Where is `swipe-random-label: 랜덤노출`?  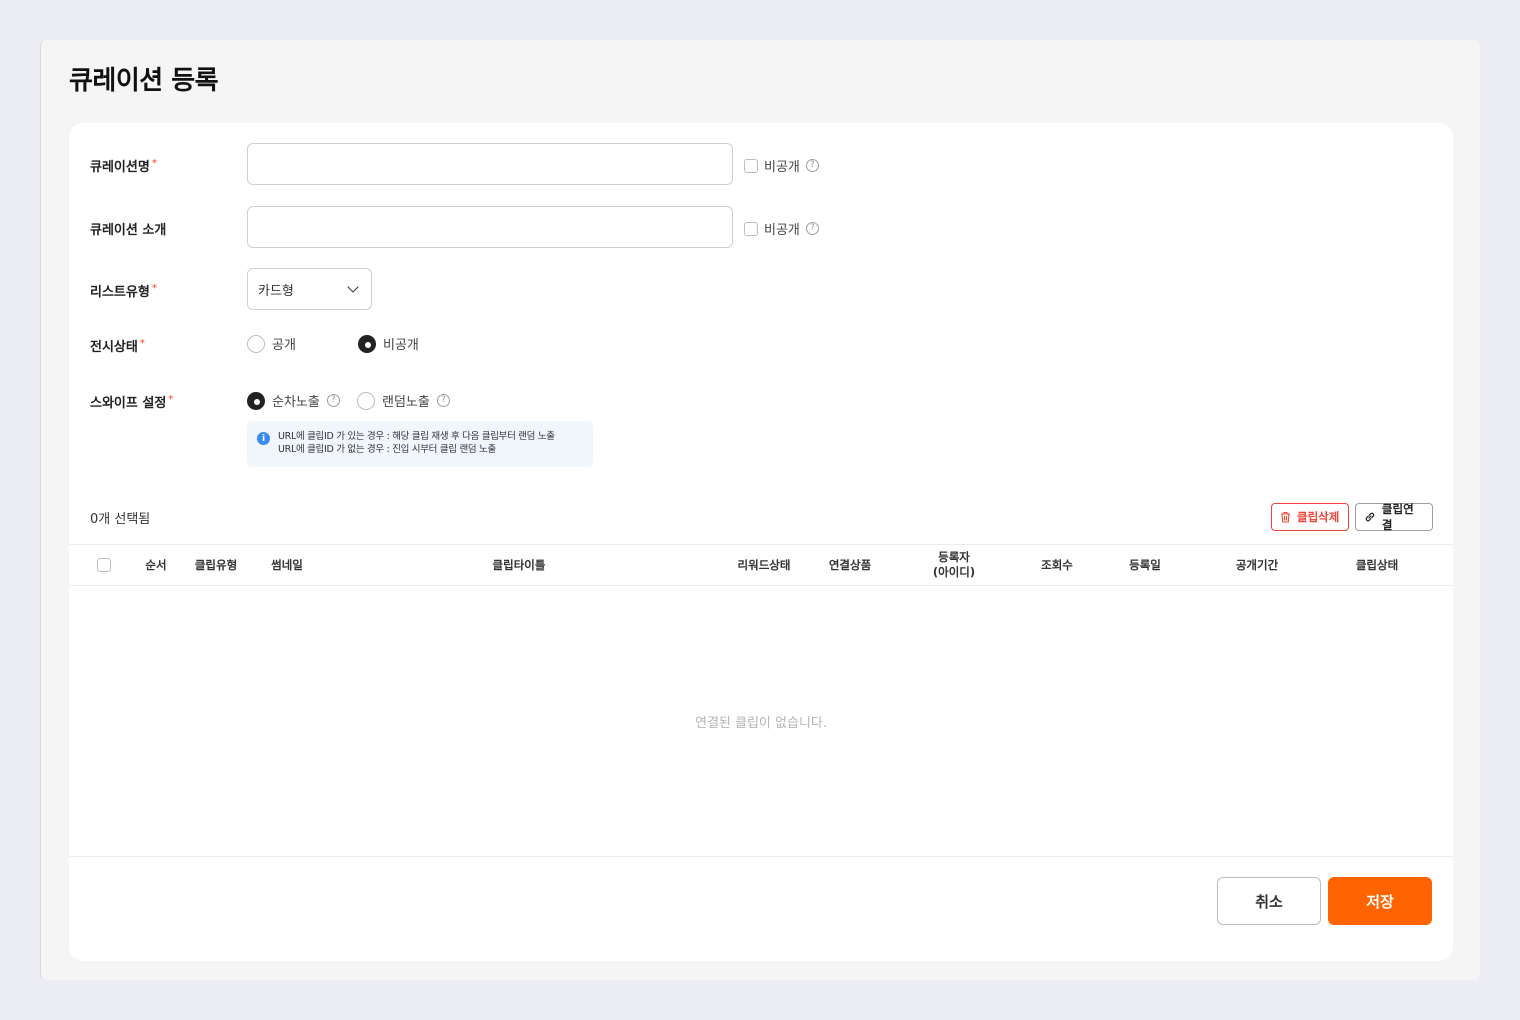
swipe-random-label: 랜덤노출 is located at coordinates (406, 402).